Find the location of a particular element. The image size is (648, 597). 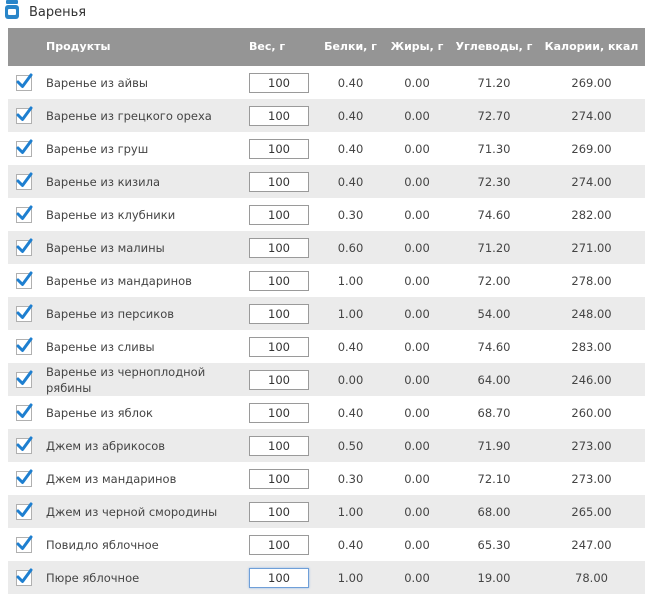

product-name: Повидло яблочное is located at coordinates (140, 544).